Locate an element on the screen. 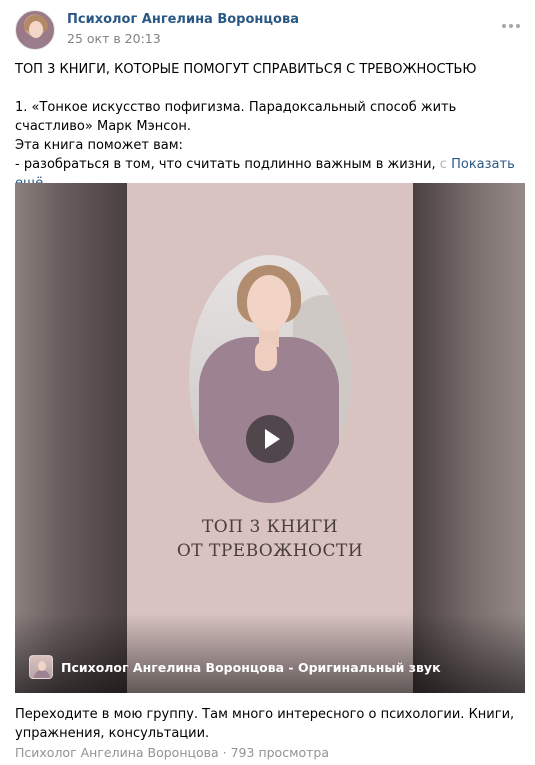 Image resolution: width=535 pixels, height=765 pixels. caption-avatar is located at coordinates (41, 667).